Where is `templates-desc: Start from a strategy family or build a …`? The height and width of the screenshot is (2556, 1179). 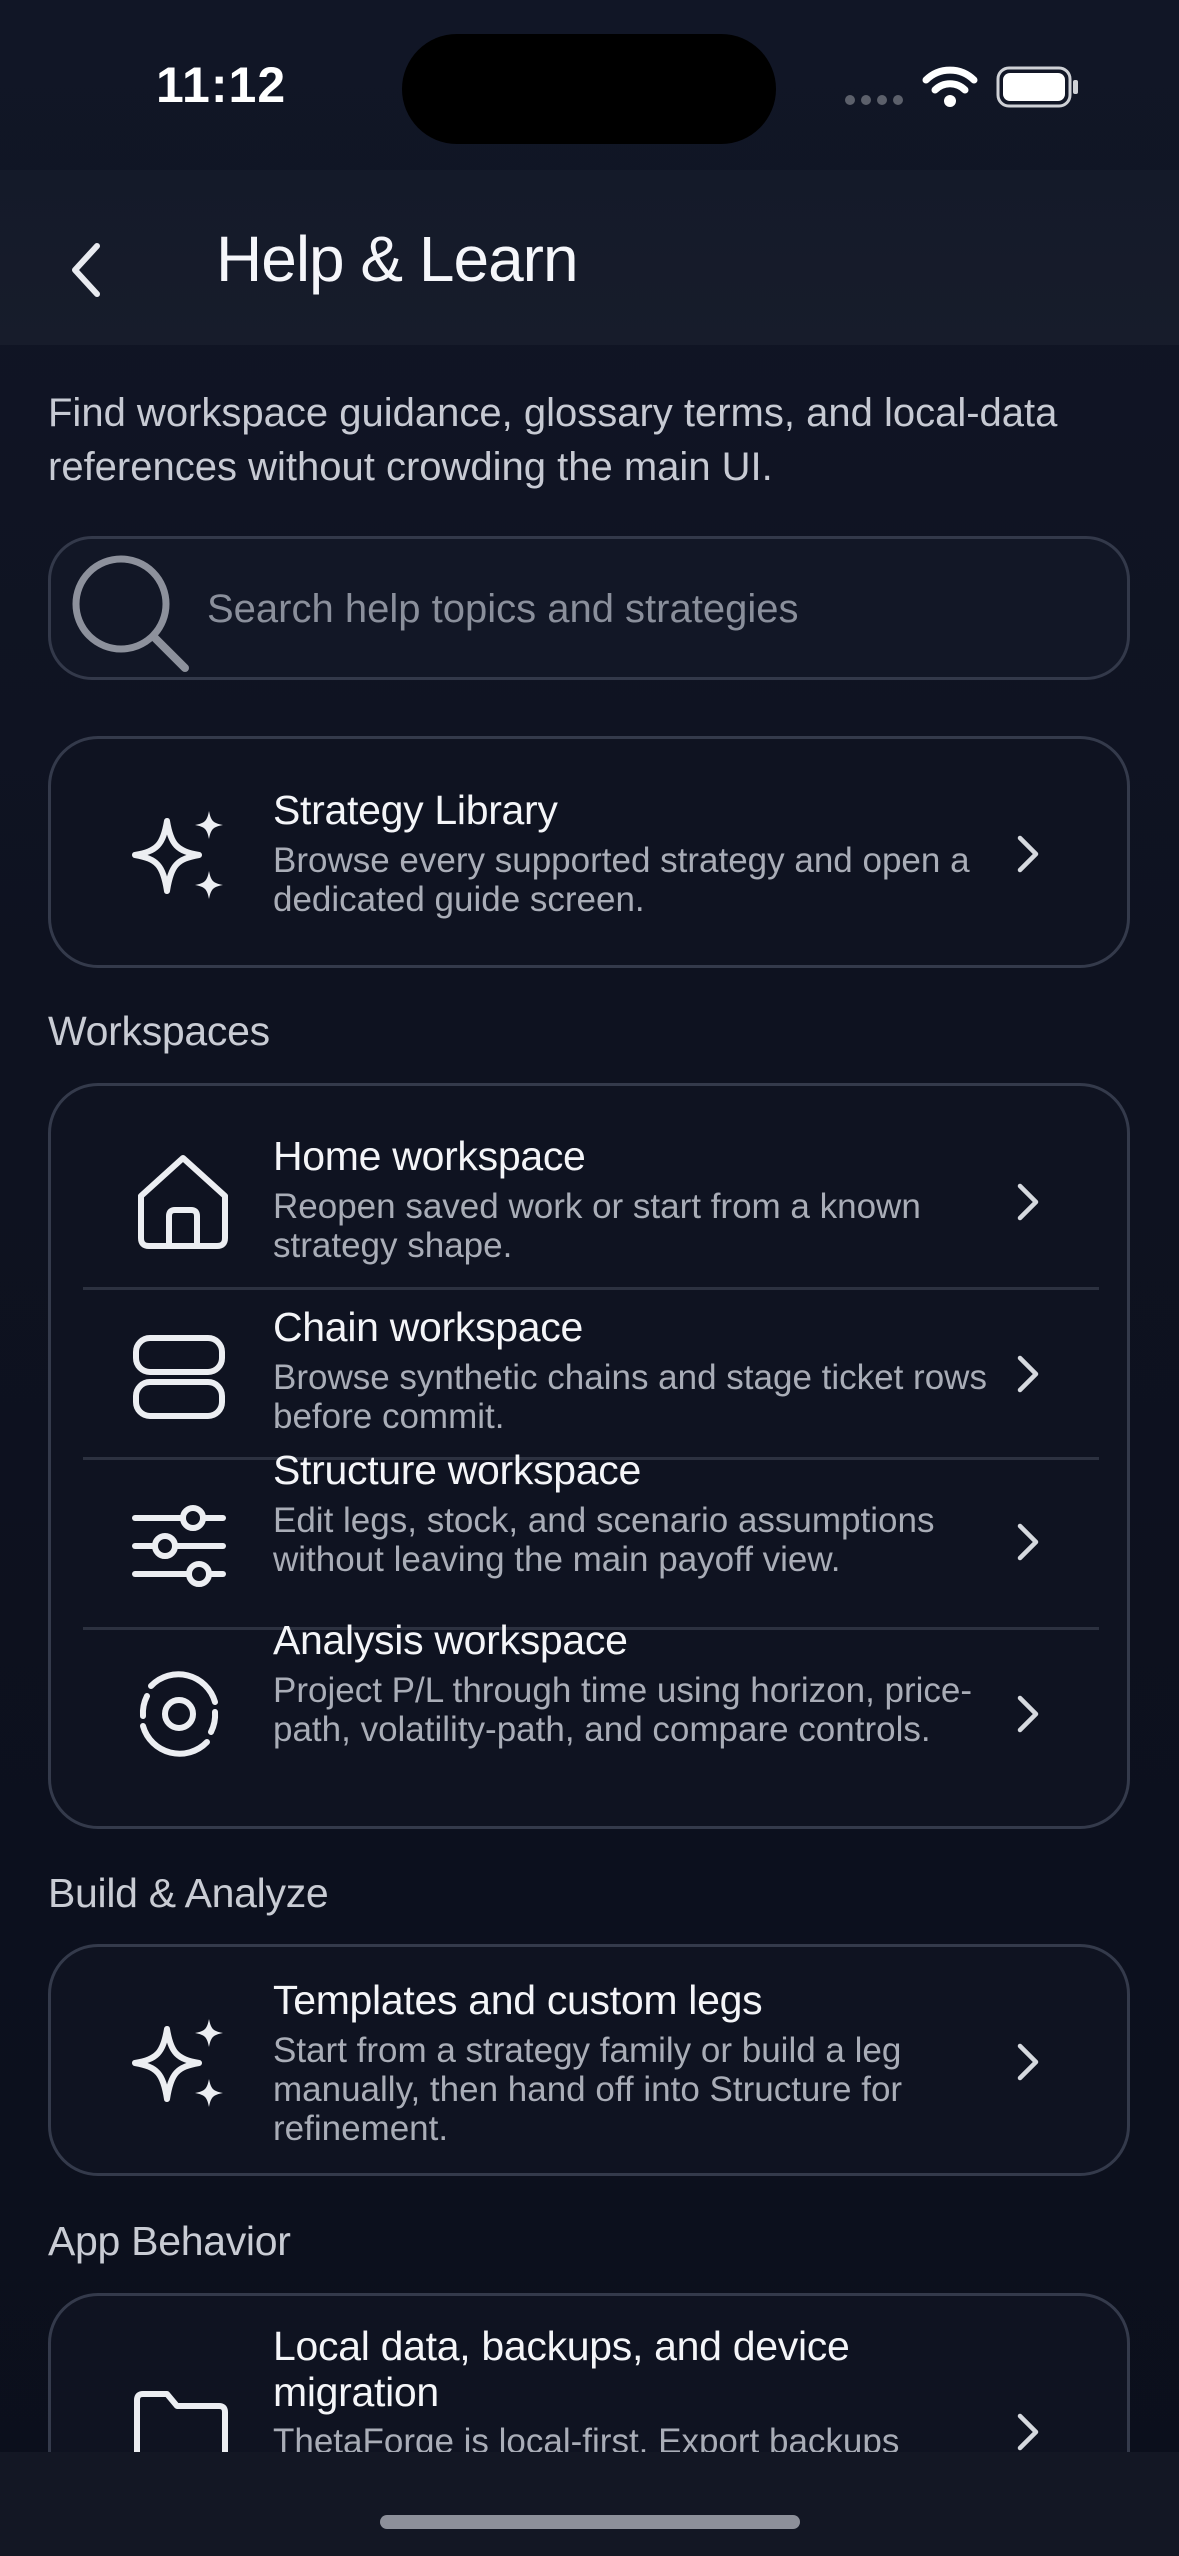
templates-desc: Start from a strategy family or build a … is located at coordinates (588, 2089).